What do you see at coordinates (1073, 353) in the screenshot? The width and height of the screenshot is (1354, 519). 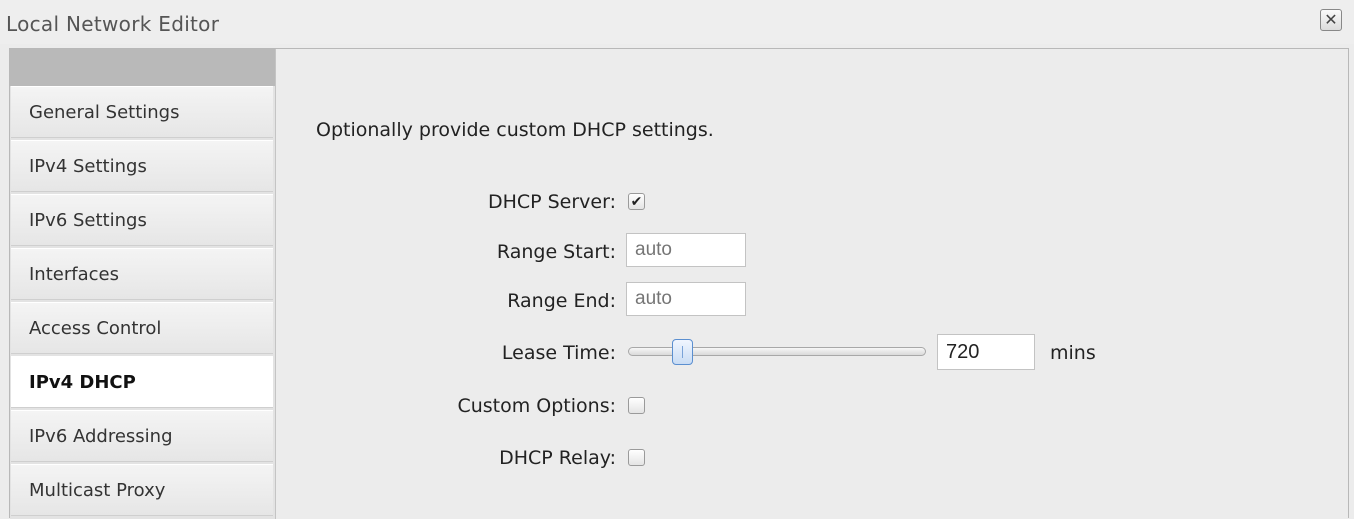 I see `lease-time-unit: mins` at bounding box center [1073, 353].